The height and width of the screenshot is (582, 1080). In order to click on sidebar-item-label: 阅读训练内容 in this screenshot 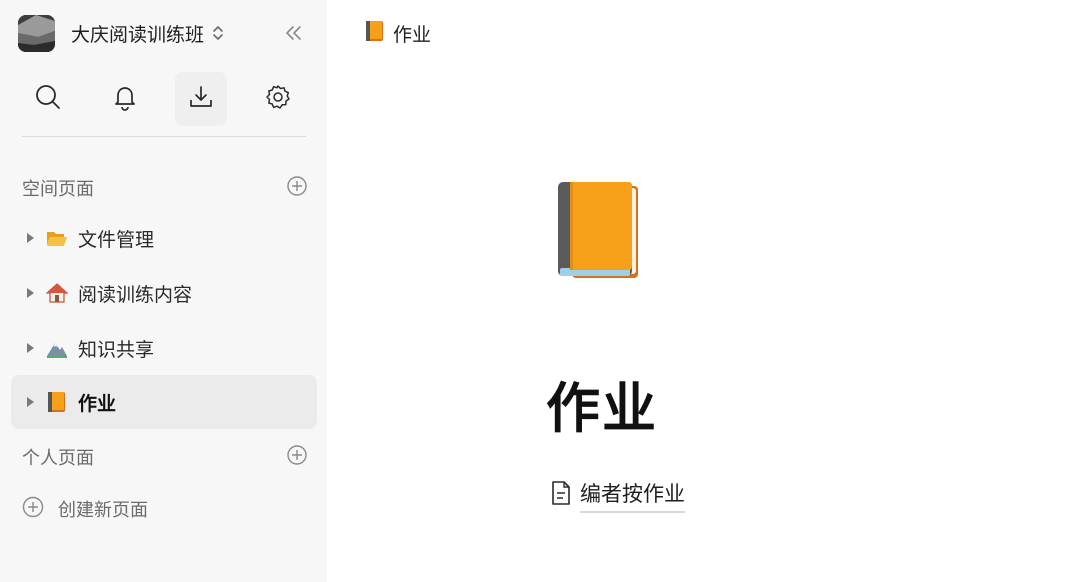, I will do `click(135, 294)`.